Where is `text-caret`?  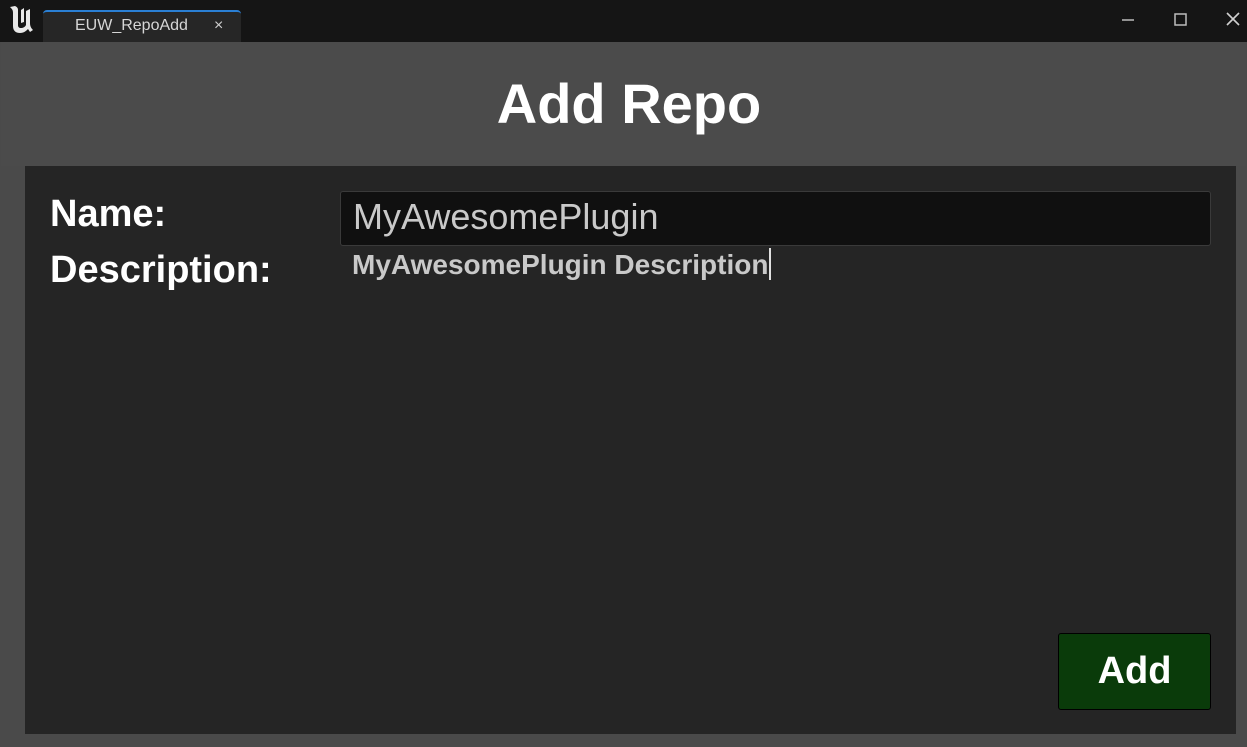
text-caret is located at coordinates (770, 264).